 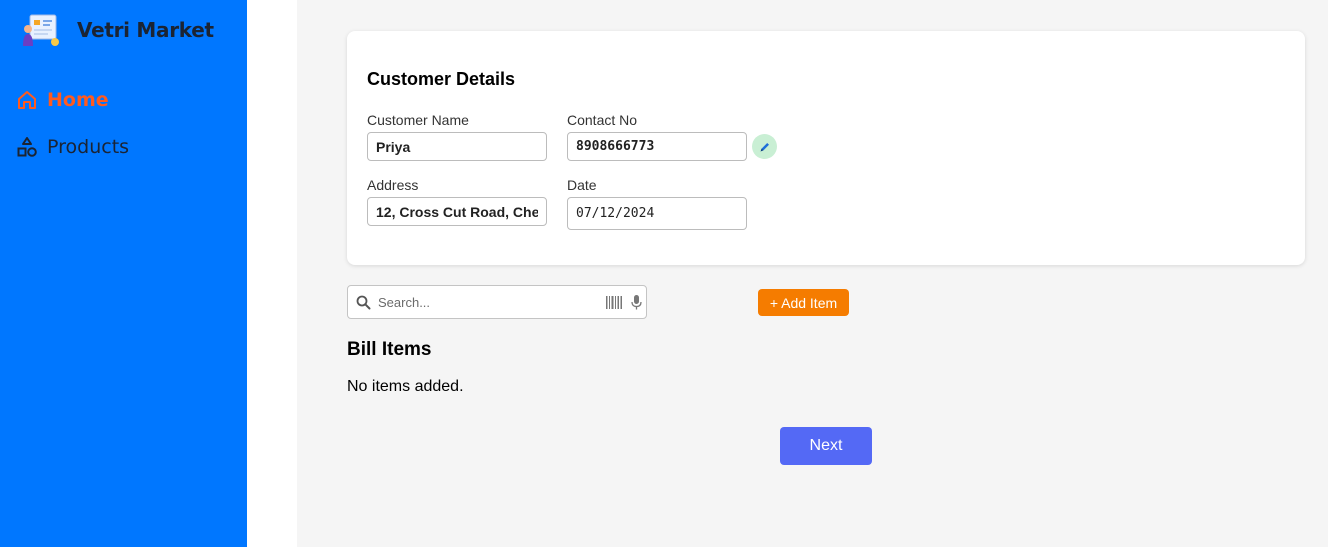 What do you see at coordinates (389, 349) in the screenshot?
I see `bill-items-title: Bill Items` at bounding box center [389, 349].